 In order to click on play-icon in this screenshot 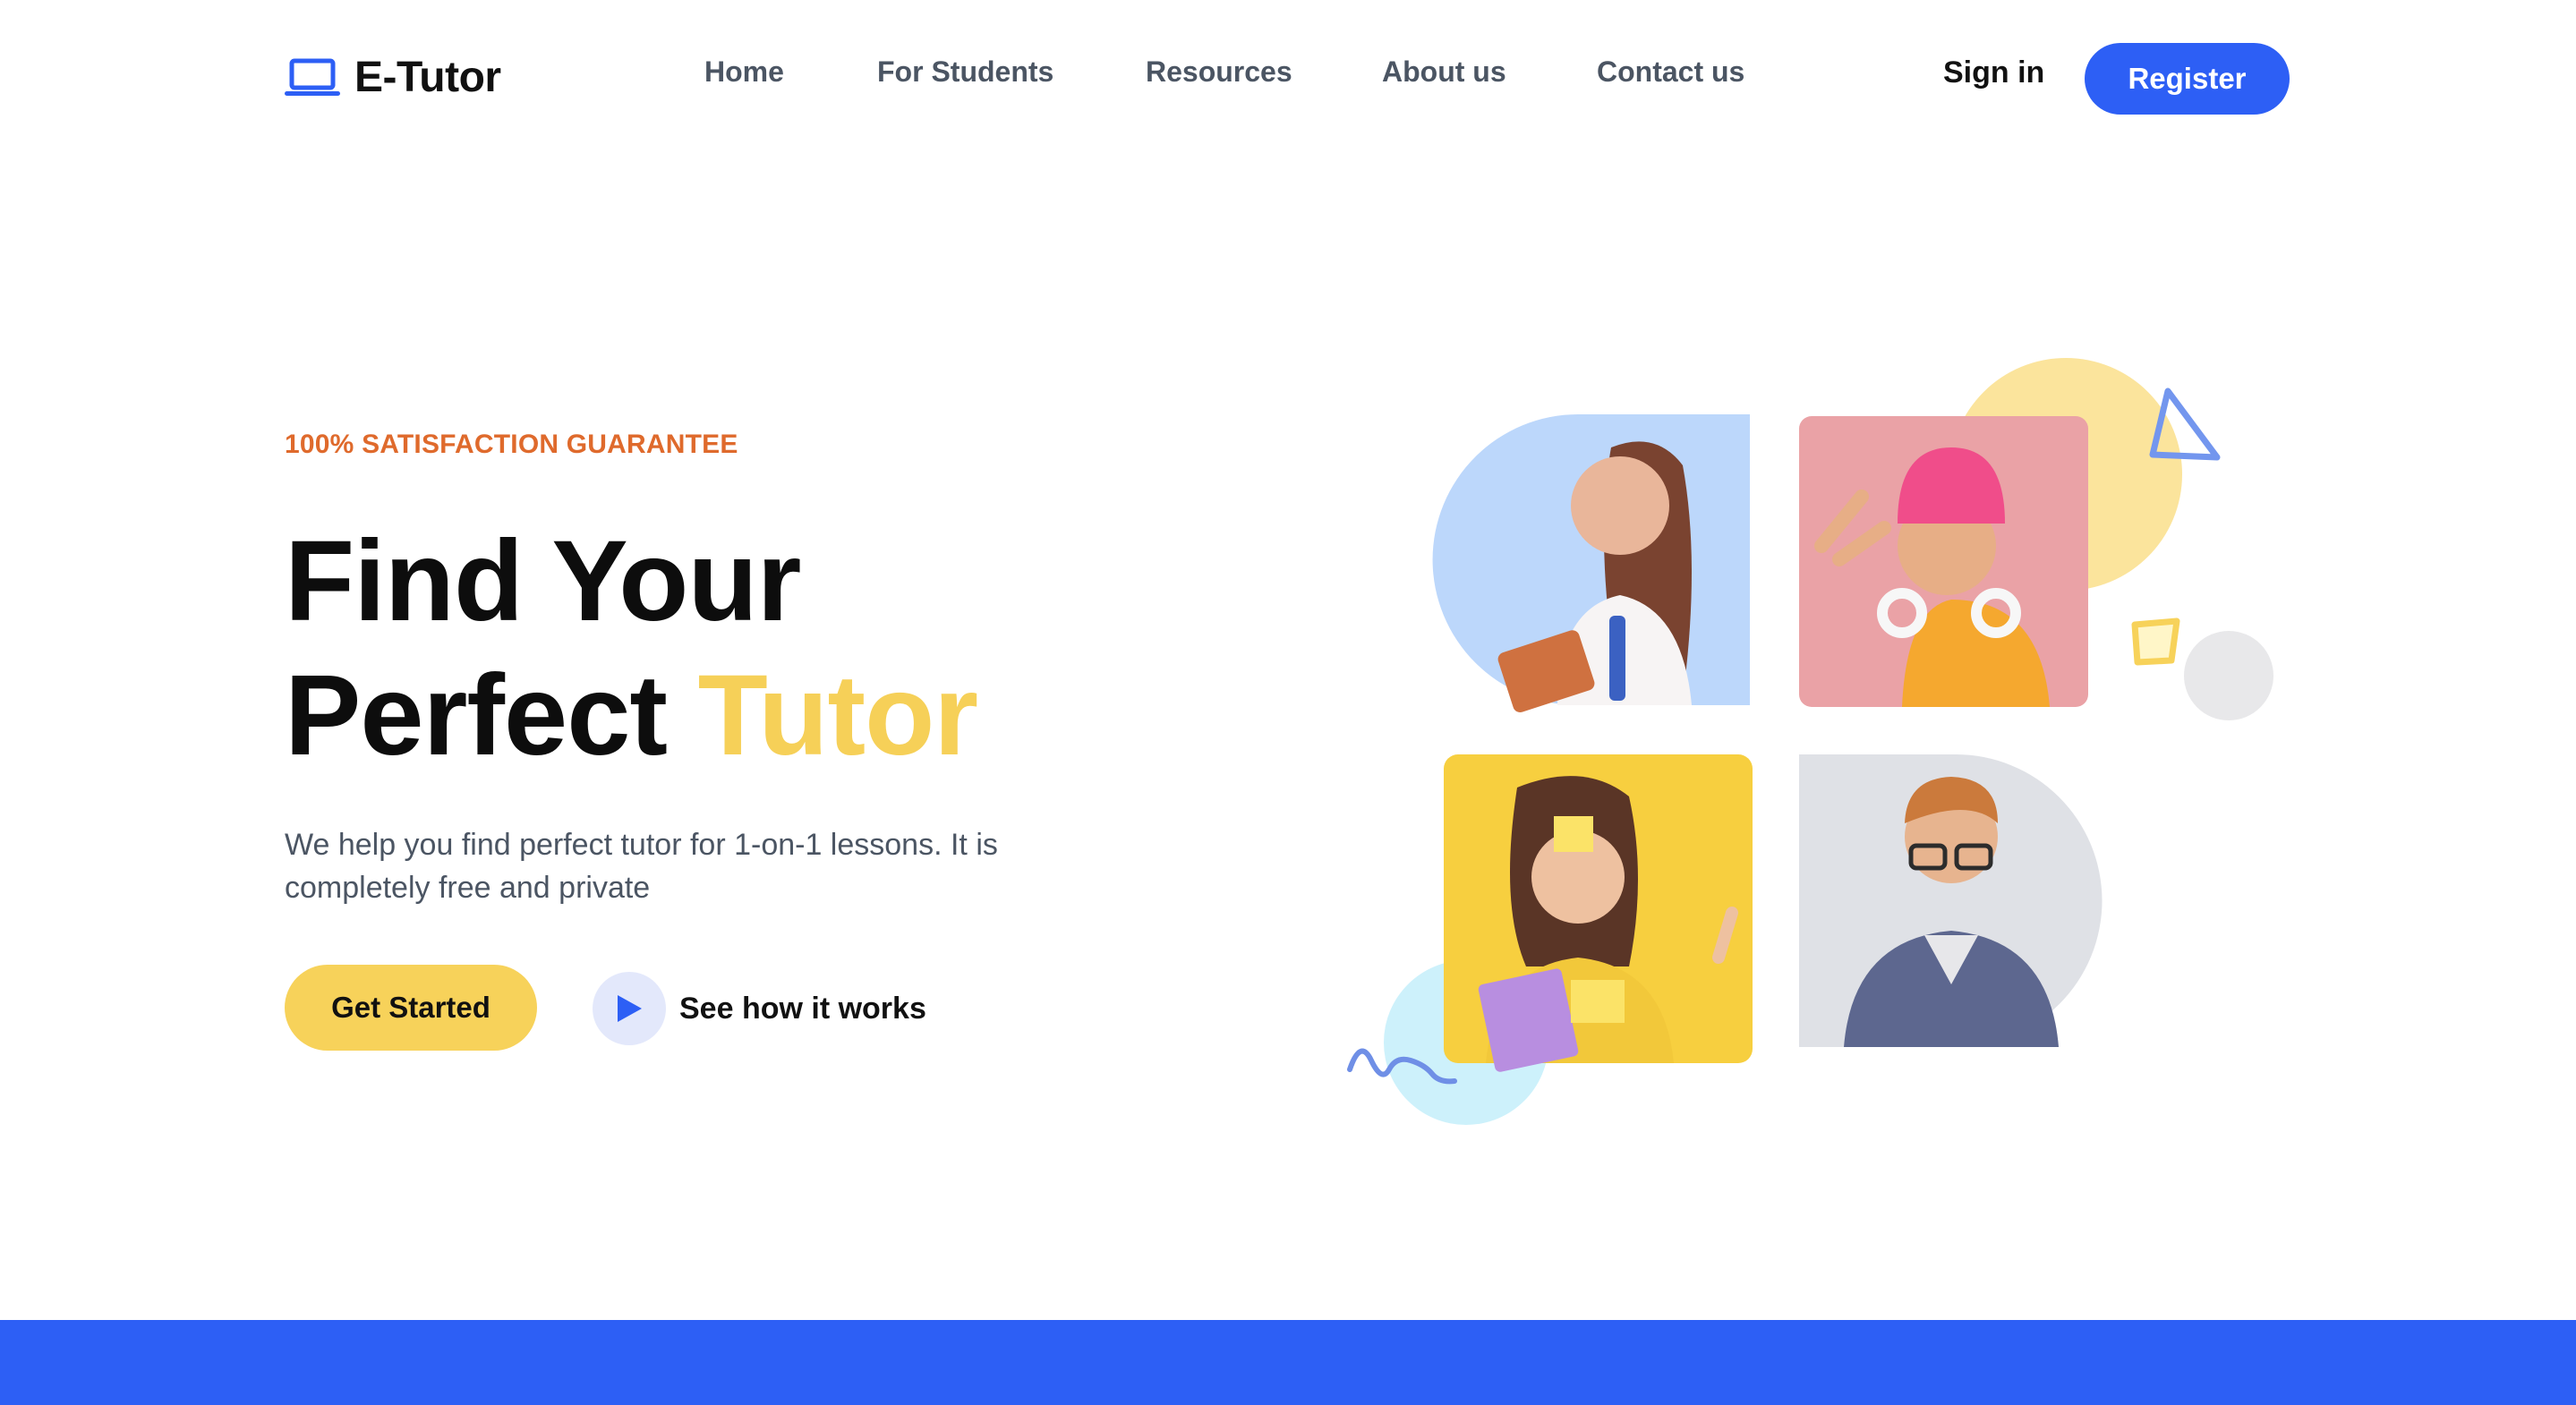, I will do `click(630, 1008)`.